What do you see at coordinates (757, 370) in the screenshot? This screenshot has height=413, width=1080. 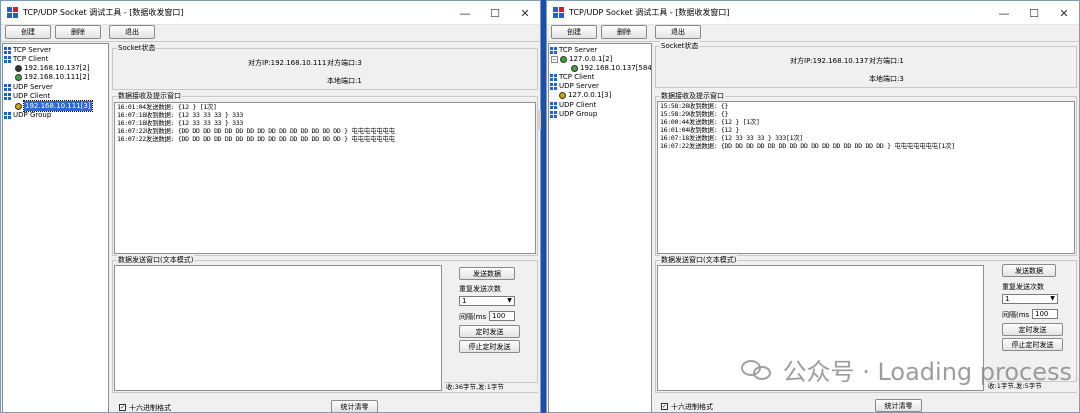 I see `wechat-icon` at bounding box center [757, 370].